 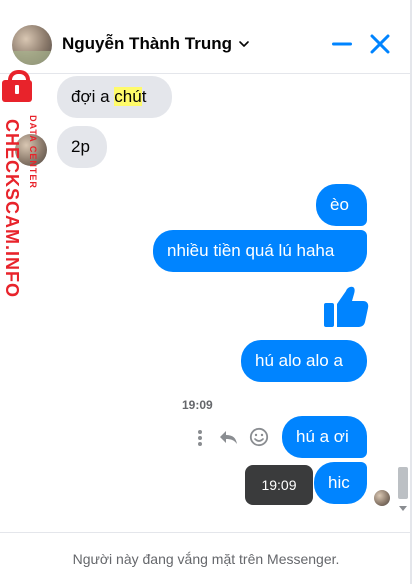 I want to click on contact-name-button: Nguyễn Thành Trung, so click(x=156, y=44).